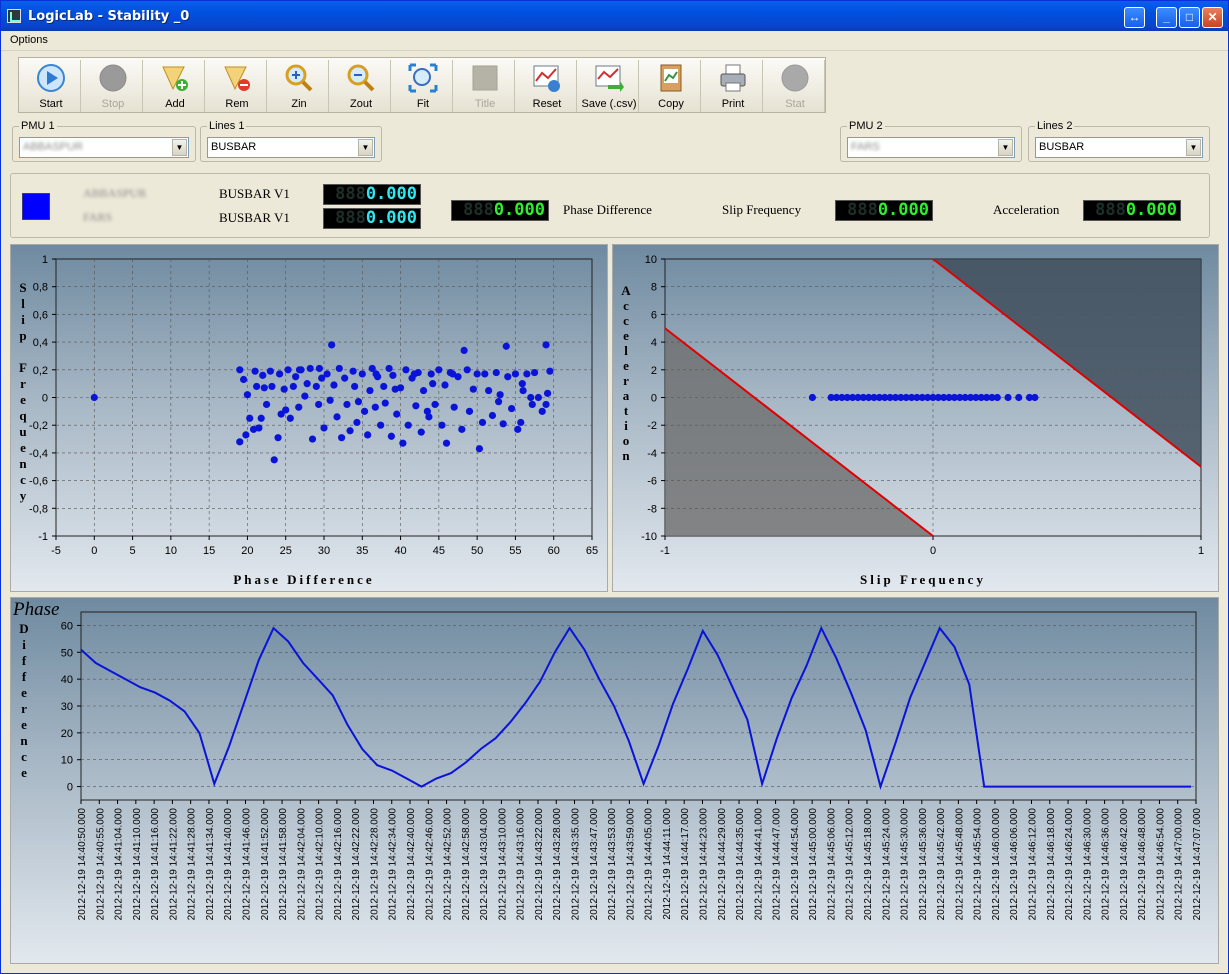 This screenshot has height=974, width=1229. Describe the element at coordinates (1166, 17) in the screenshot. I see `minimize-button: _` at that location.